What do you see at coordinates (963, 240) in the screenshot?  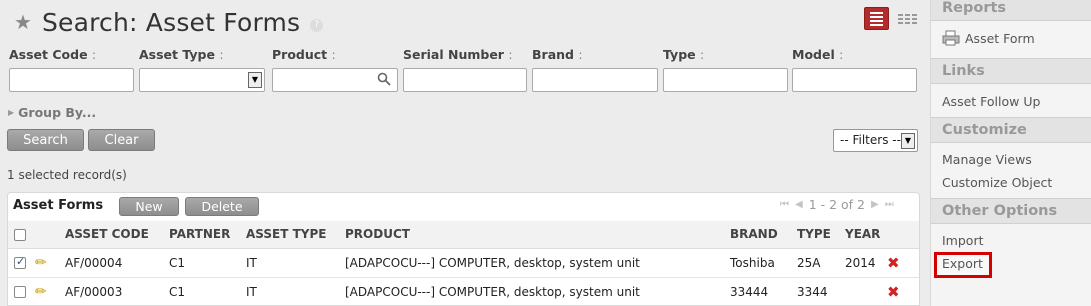 I see `sidebar-item-import: Import` at bounding box center [963, 240].